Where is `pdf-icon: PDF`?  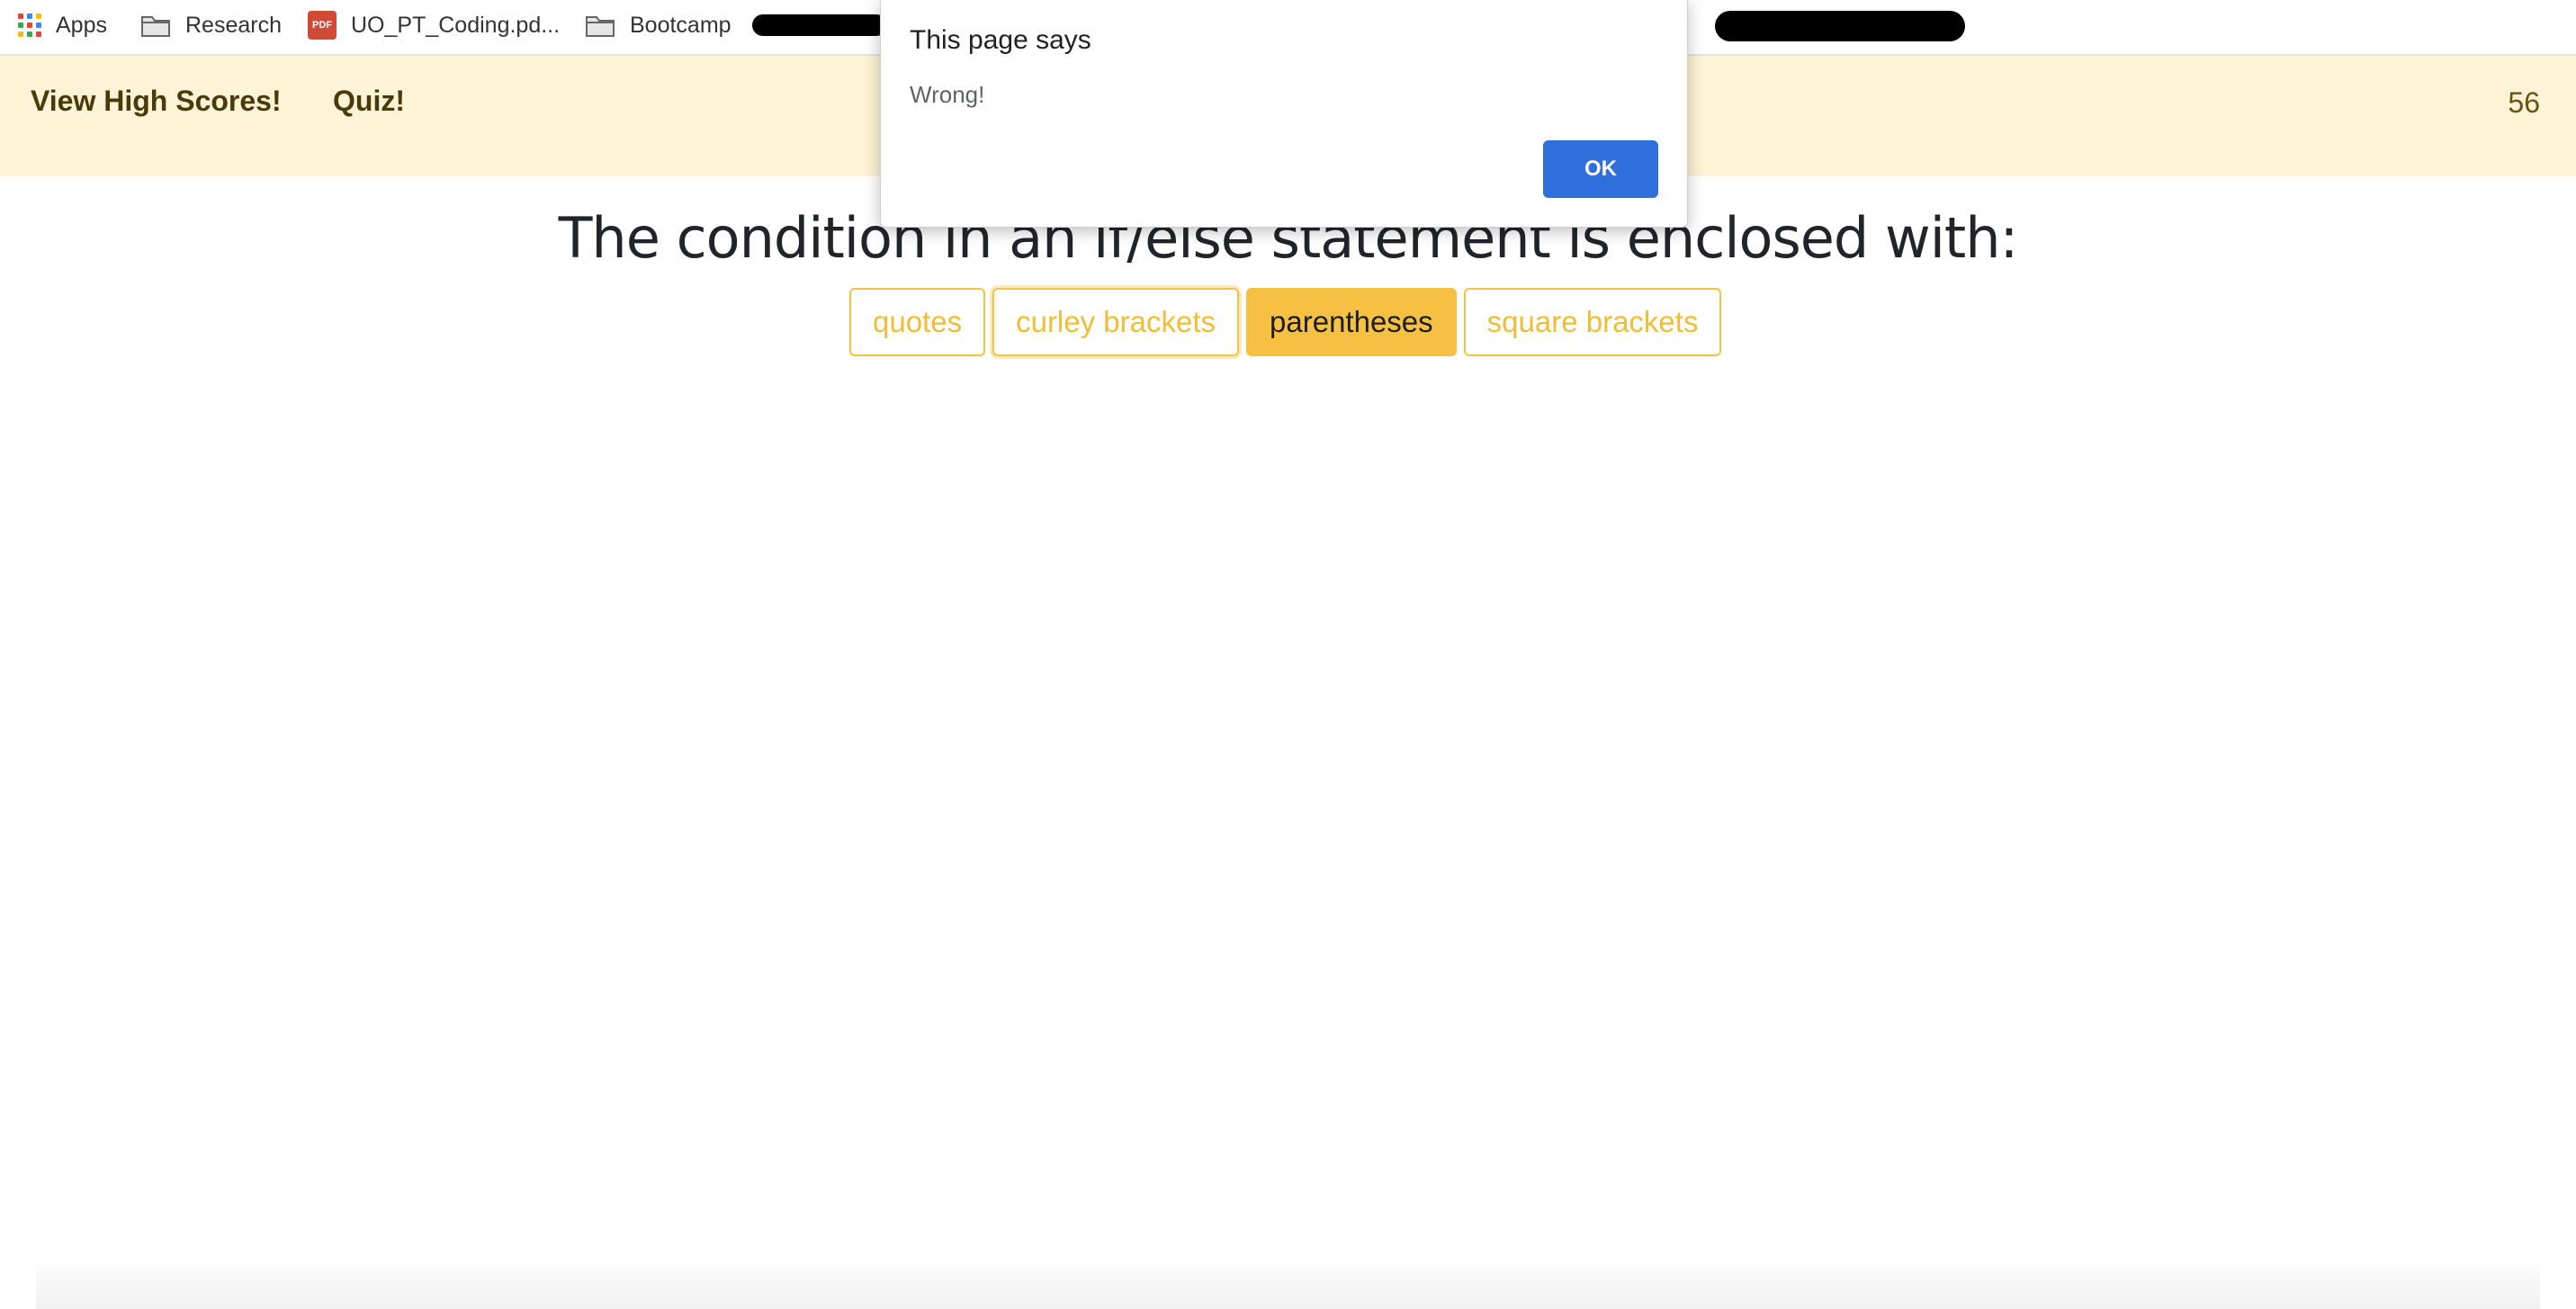 pdf-icon: PDF is located at coordinates (323, 25).